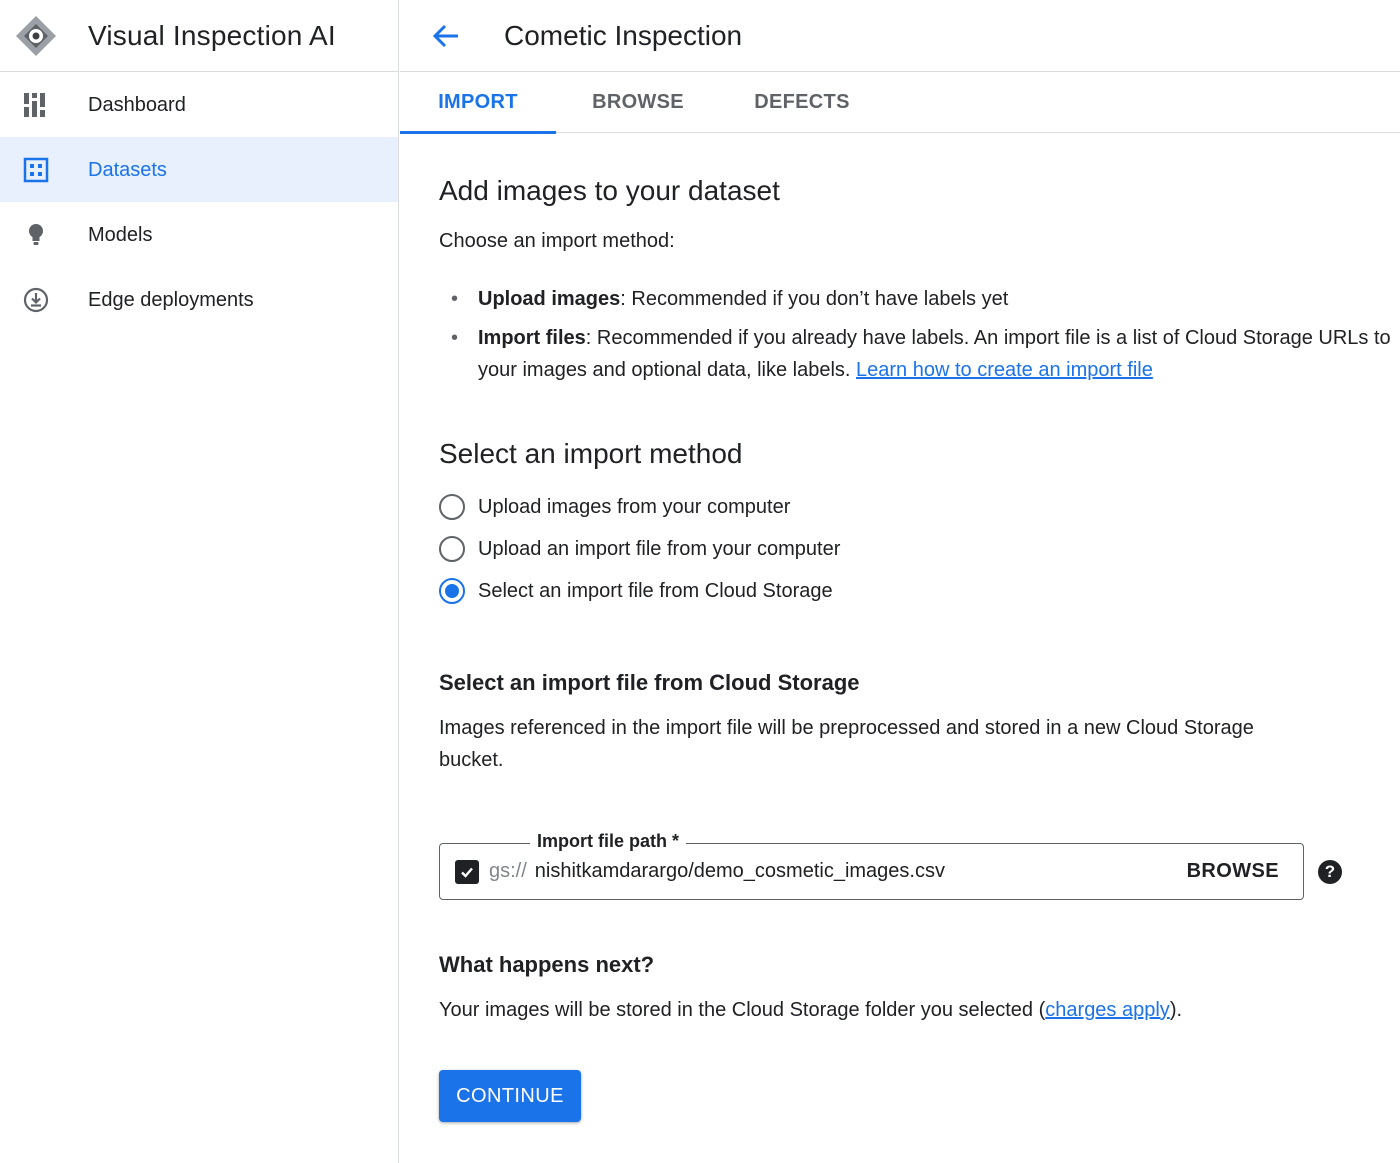 The height and width of the screenshot is (1163, 1400). What do you see at coordinates (199, 104) in the screenshot?
I see `sidebar-item-dashboard: Dashboard` at bounding box center [199, 104].